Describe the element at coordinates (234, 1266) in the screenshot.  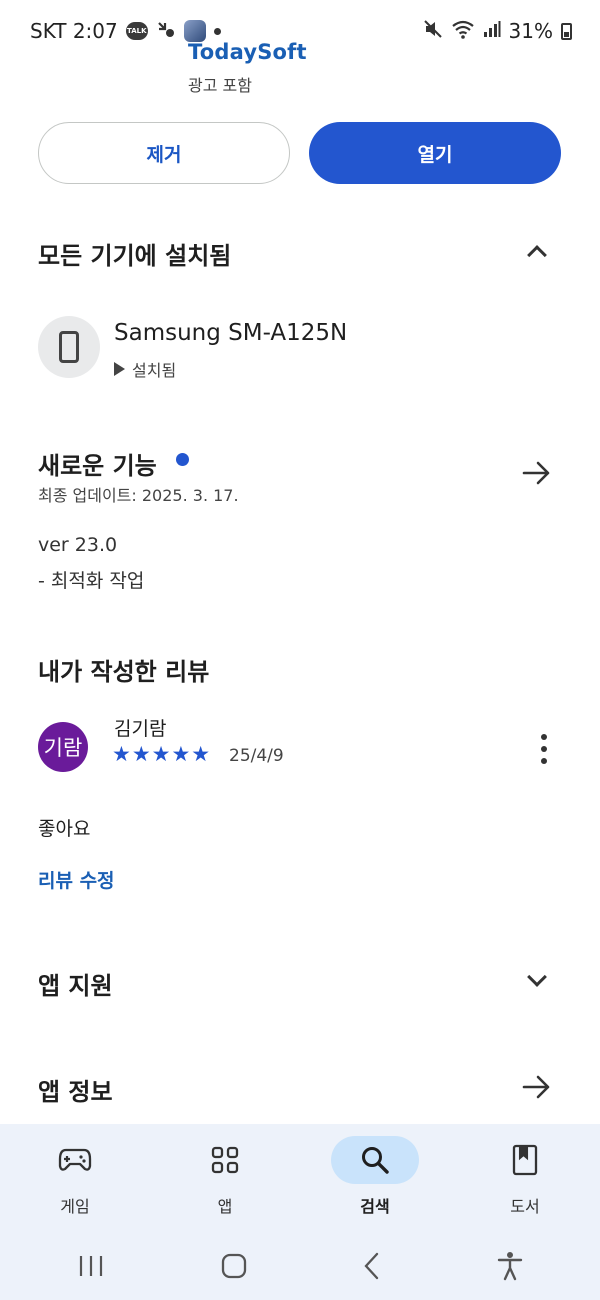
I see `home-icon` at that location.